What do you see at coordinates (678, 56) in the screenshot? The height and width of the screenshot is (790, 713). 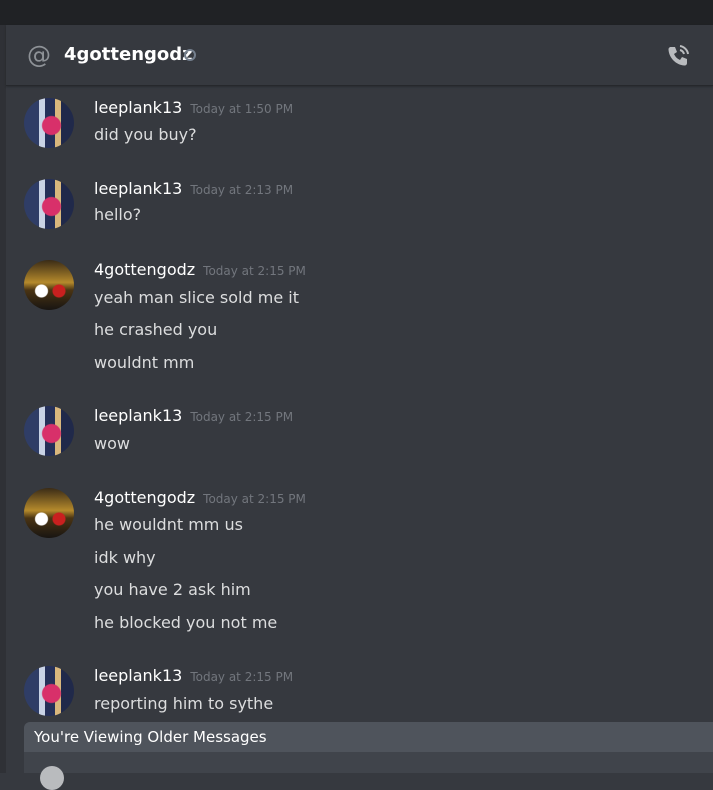 I see `call-icon` at bounding box center [678, 56].